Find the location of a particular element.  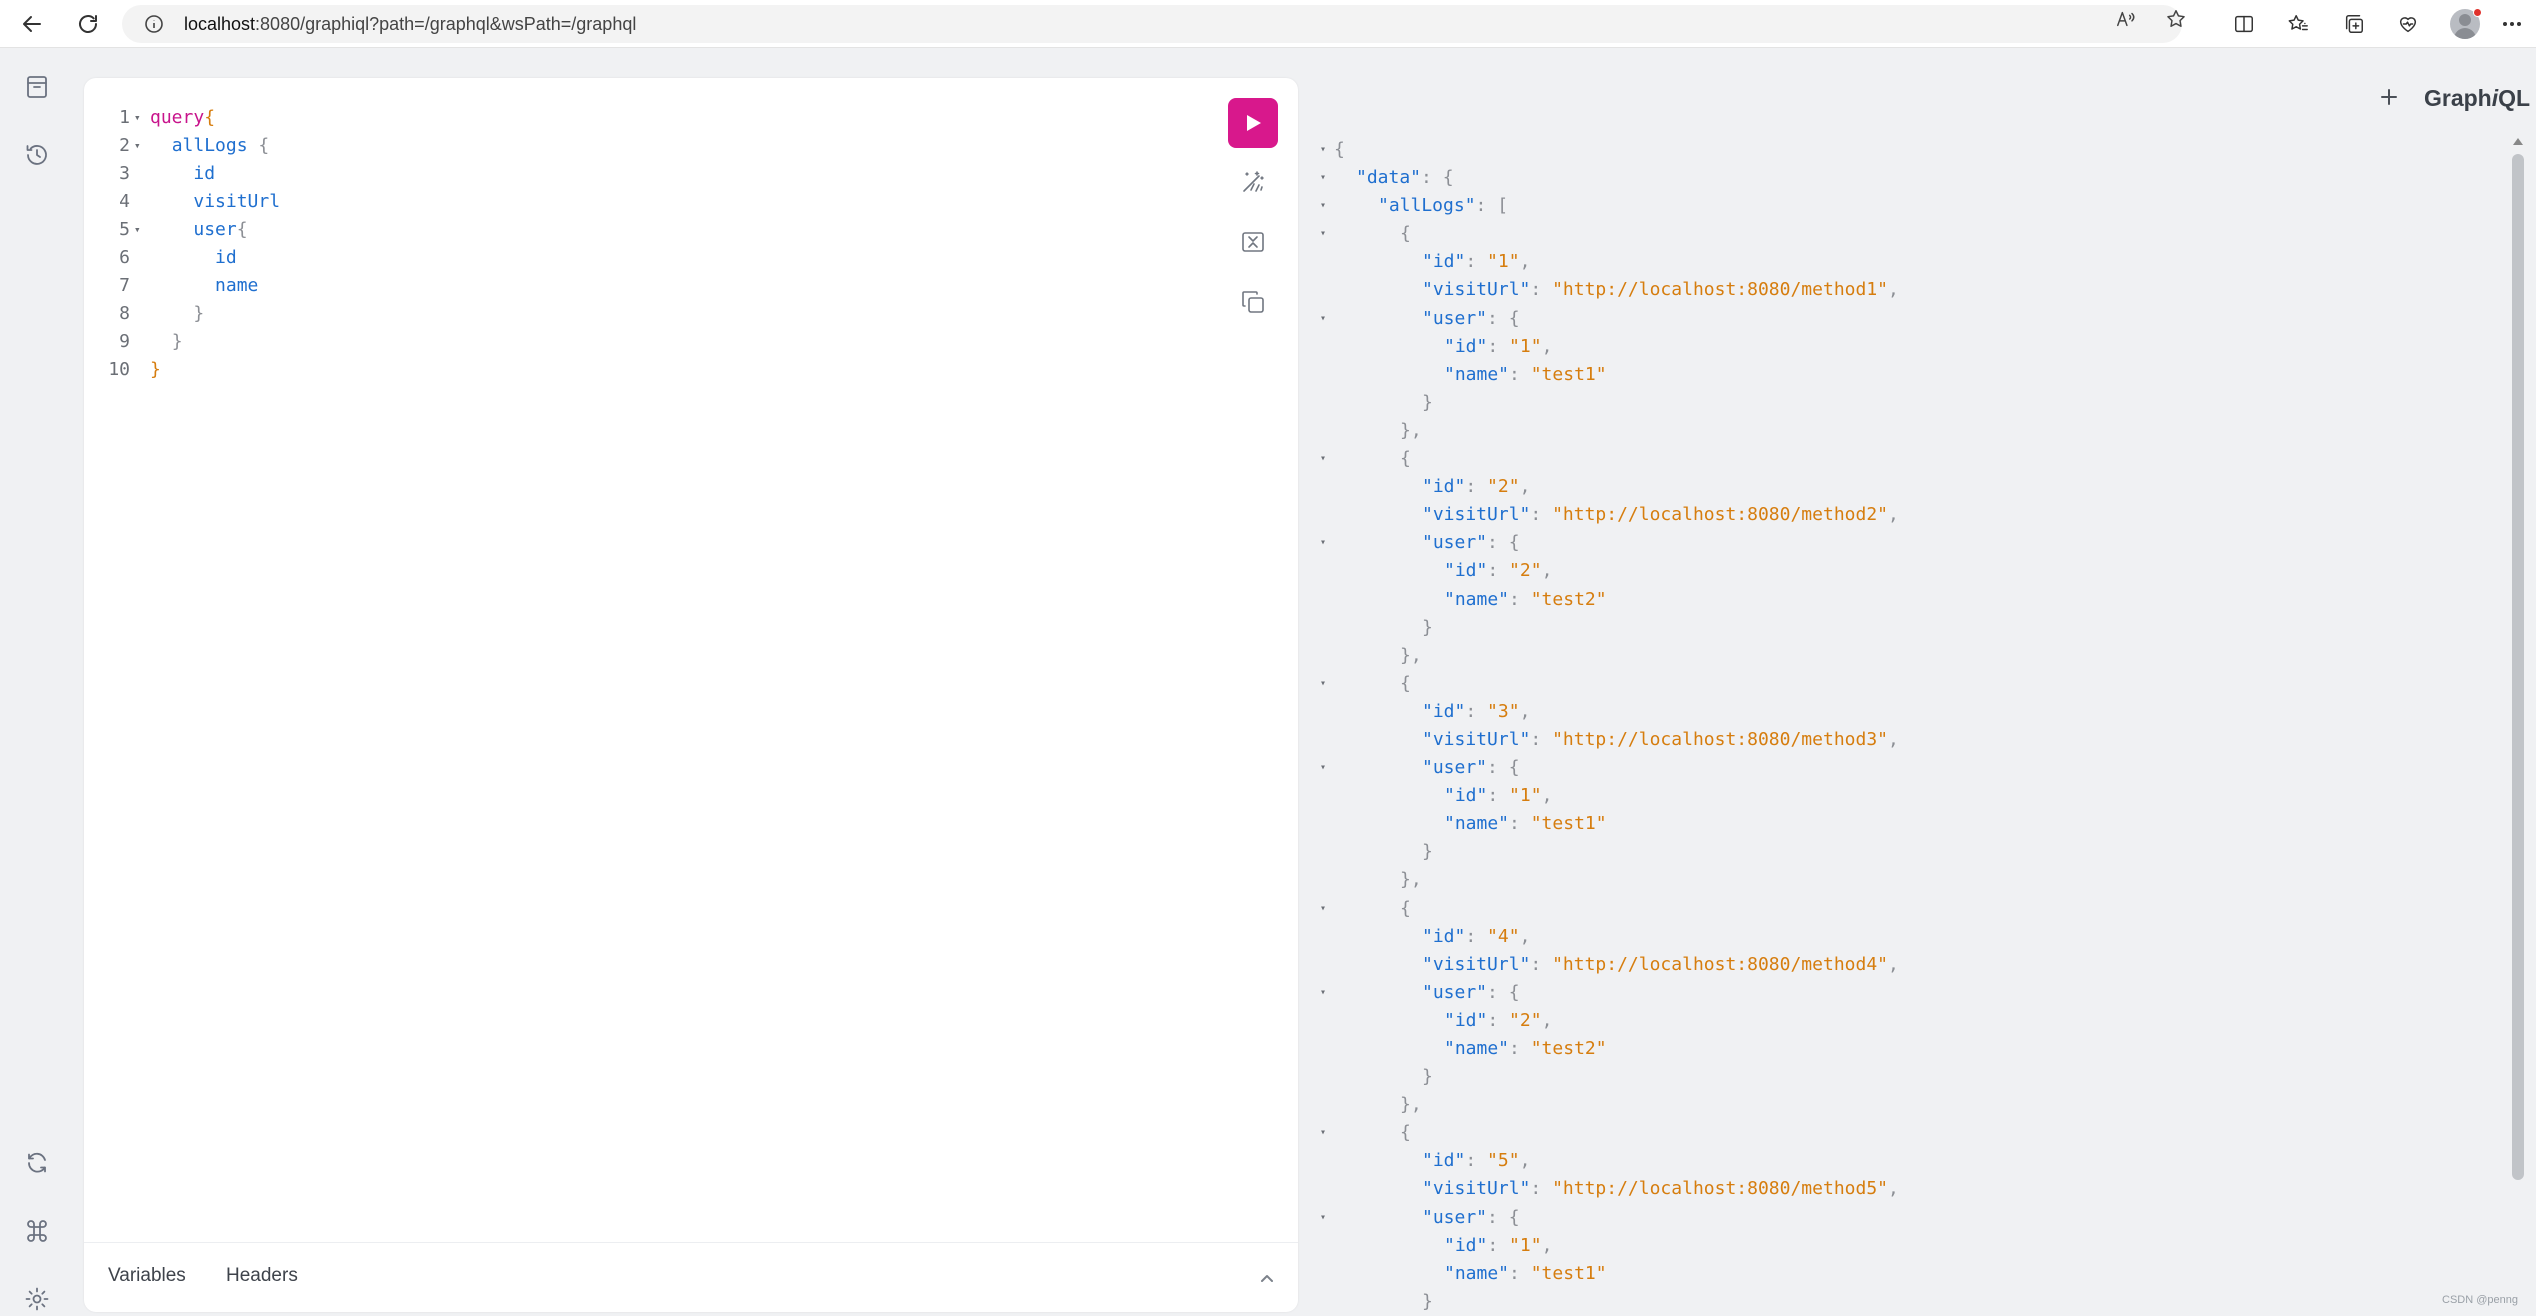

tab-variables: Variables is located at coordinates (147, 1276).